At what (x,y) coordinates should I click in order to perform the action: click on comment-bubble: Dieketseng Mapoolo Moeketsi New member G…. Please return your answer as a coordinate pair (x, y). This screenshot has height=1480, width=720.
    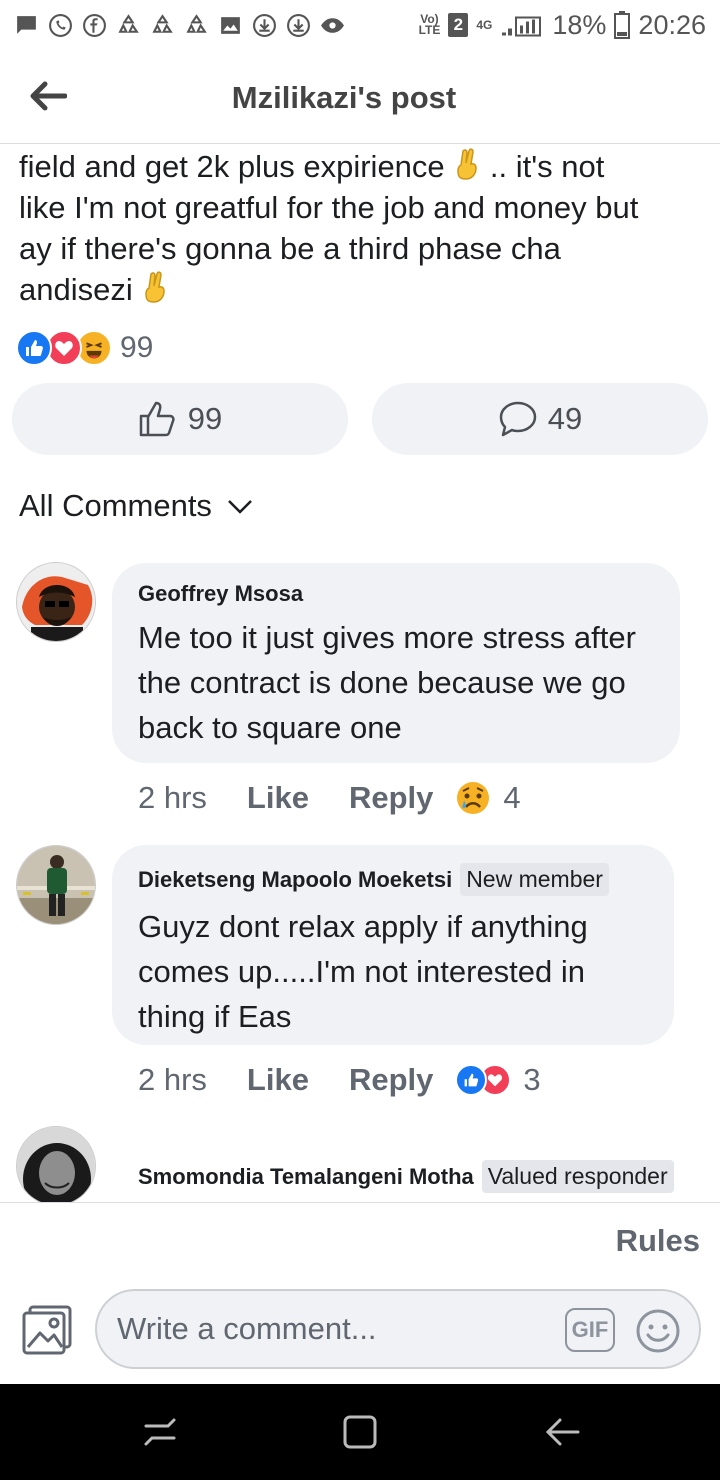
    Looking at the image, I should click on (393, 945).